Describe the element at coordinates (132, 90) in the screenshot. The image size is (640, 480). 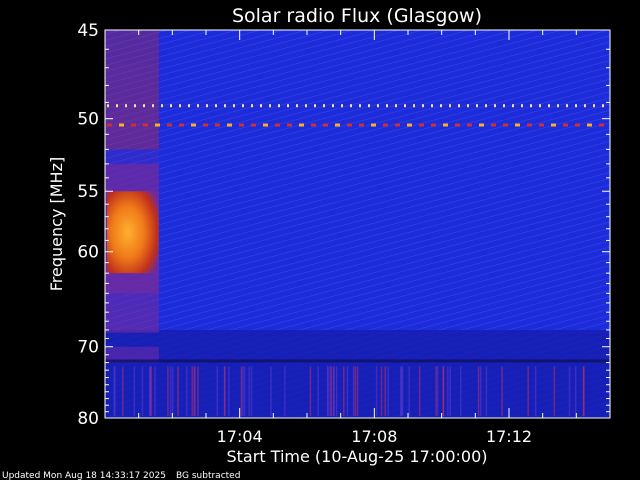
I see `burst-upper-glow` at that location.